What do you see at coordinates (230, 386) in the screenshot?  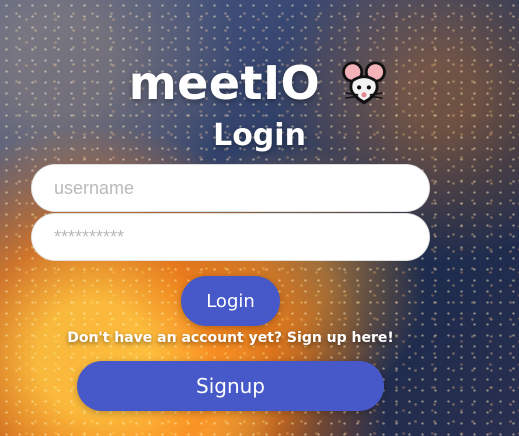 I see `signup-button: Signup` at bounding box center [230, 386].